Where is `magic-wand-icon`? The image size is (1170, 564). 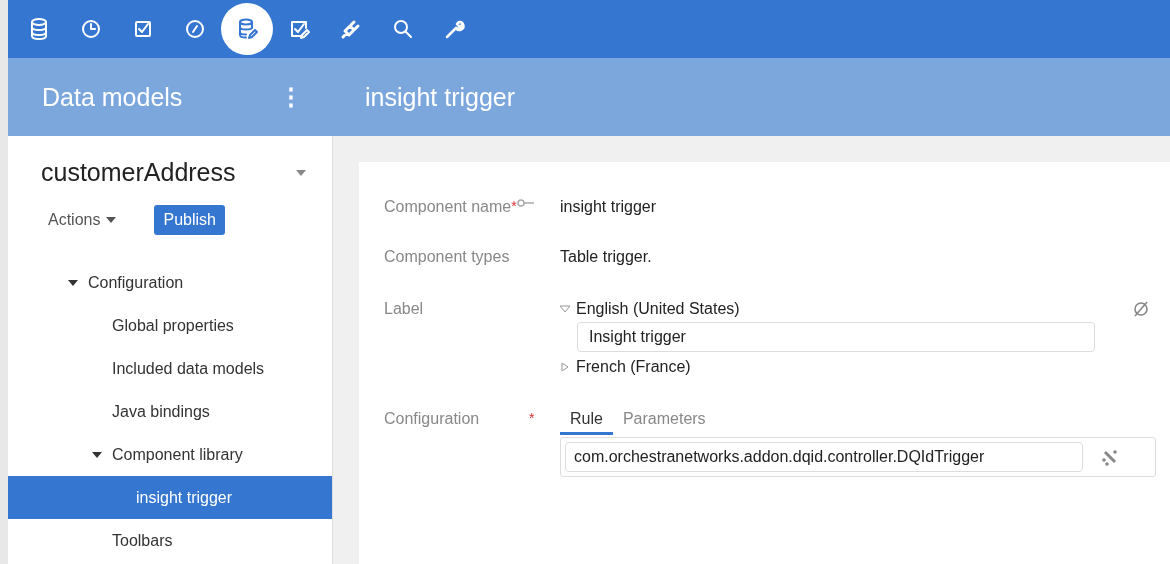 magic-wand-icon is located at coordinates (1110, 457).